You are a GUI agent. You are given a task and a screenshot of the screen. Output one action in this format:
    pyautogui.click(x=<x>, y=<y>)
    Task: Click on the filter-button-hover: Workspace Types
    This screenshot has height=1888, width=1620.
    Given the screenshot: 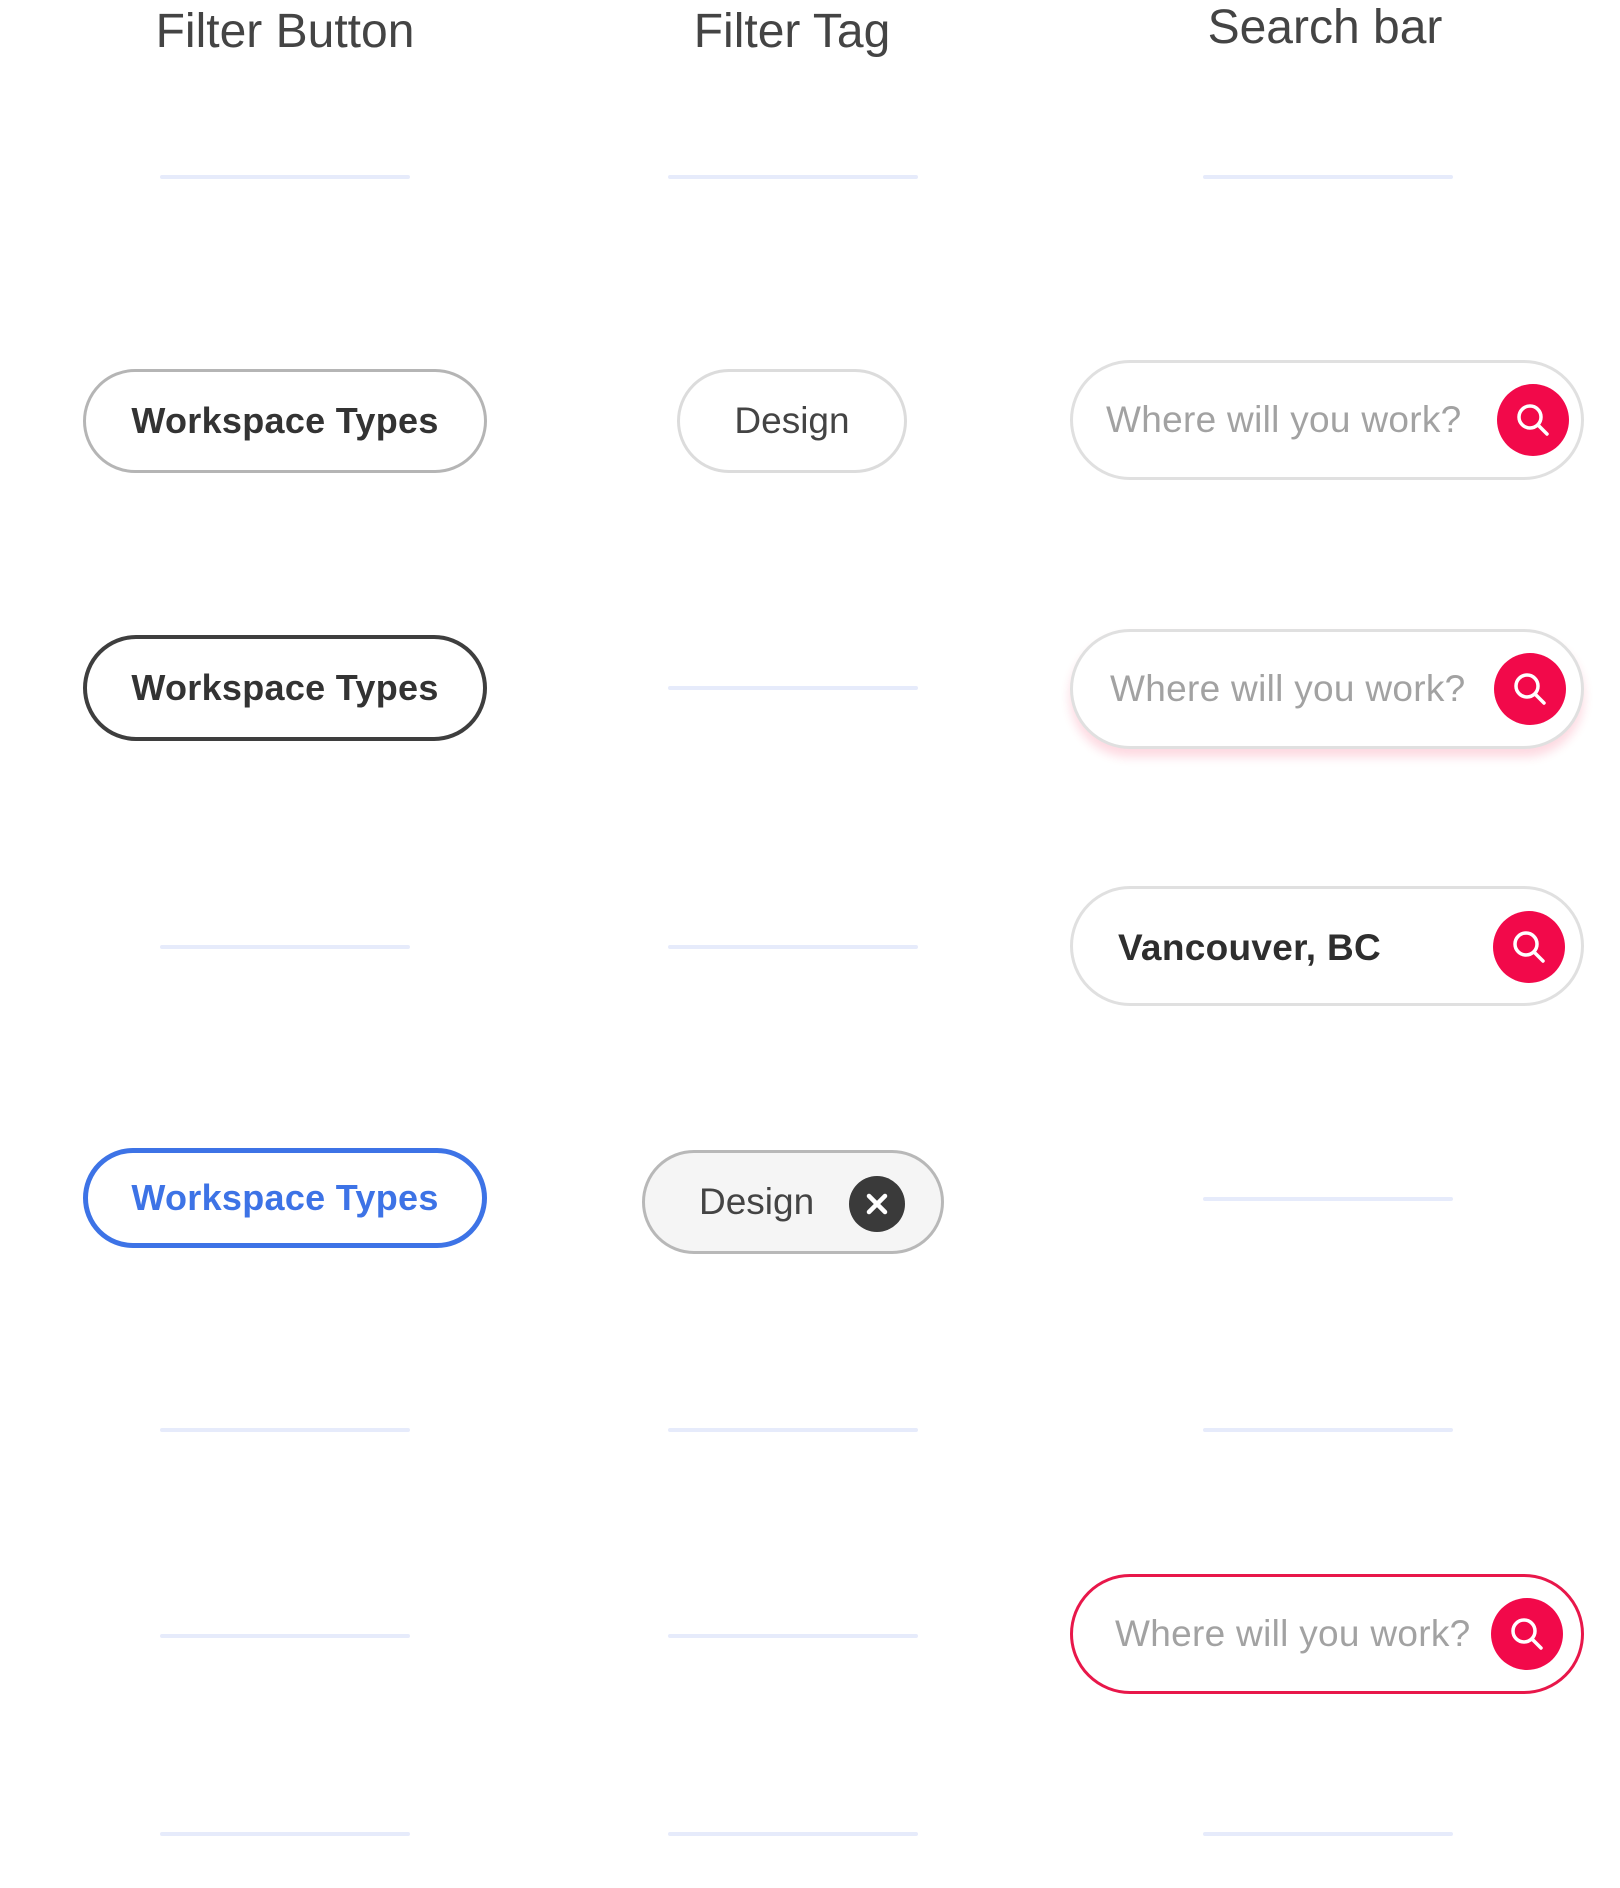 What is the action you would take?
    pyautogui.click(x=285, y=688)
    